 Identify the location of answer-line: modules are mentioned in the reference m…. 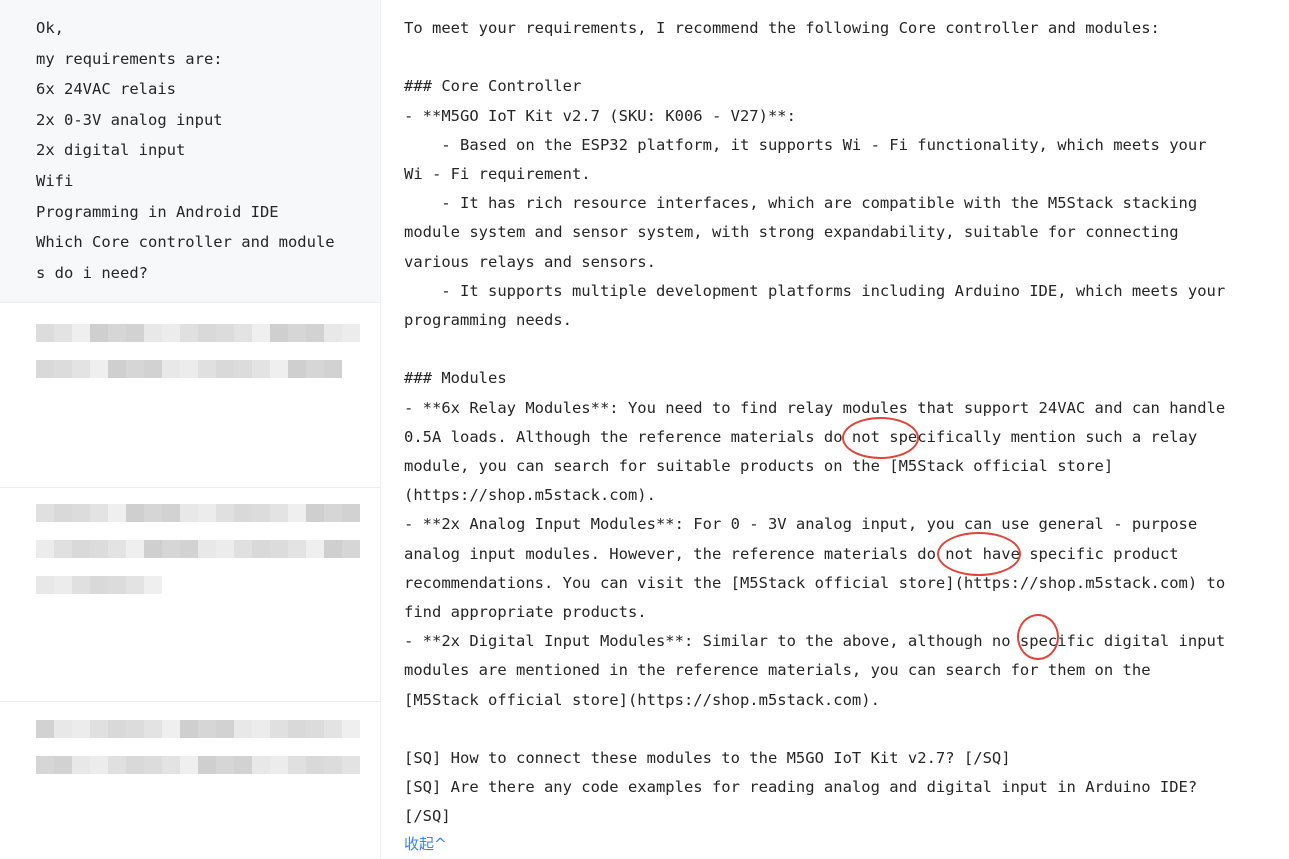
(777, 670).